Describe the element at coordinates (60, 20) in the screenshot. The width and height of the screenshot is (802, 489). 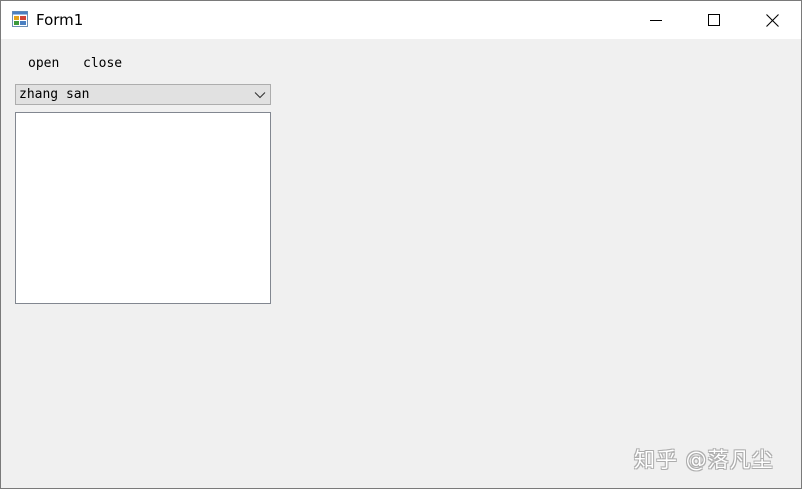
I see `window-title: Form1` at that location.